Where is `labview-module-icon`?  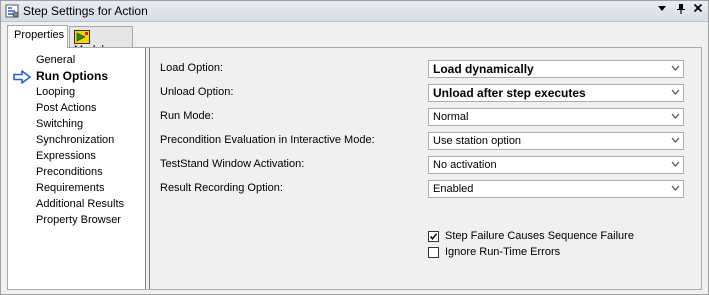
labview-module-icon is located at coordinates (82, 37).